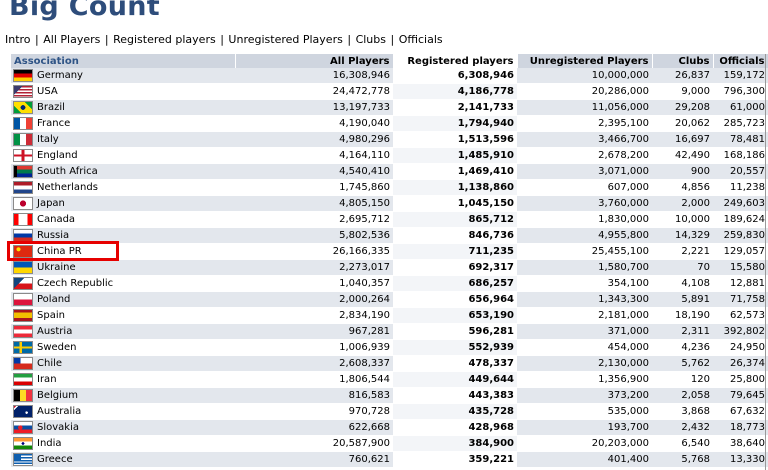 The height and width of the screenshot is (470, 768). What do you see at coordinates (314, 459) in the screenshot?
I see `all-players-cell: 760,621` at bounding box center [314, 459].